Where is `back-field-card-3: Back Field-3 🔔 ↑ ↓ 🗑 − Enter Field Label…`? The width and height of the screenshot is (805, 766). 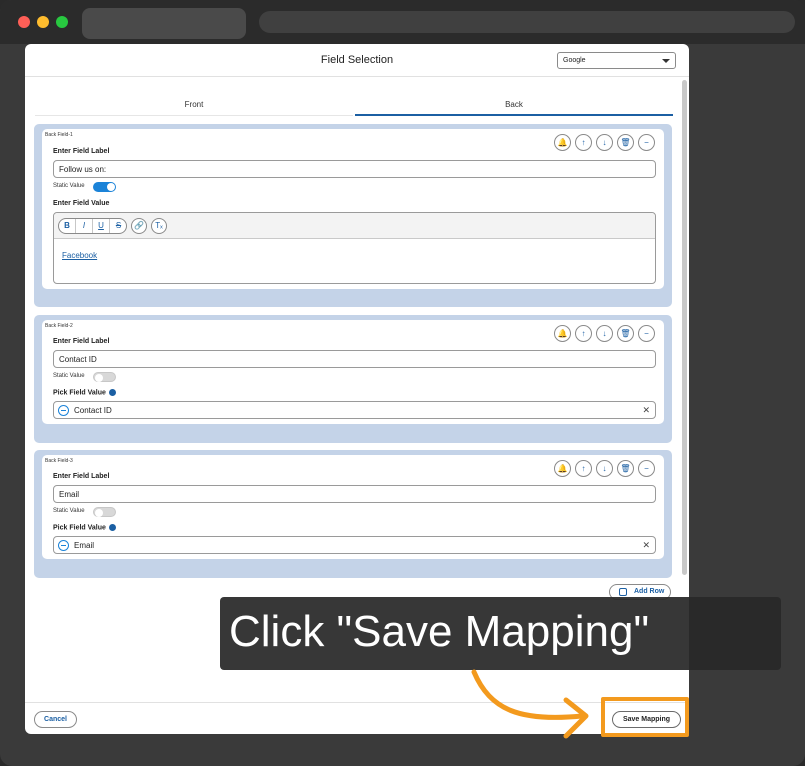 back-field-card-3: Back Field-3 🔔 ↑ ↓ 🗑 − Enter Field Label… is located at coordinates (353, 514).